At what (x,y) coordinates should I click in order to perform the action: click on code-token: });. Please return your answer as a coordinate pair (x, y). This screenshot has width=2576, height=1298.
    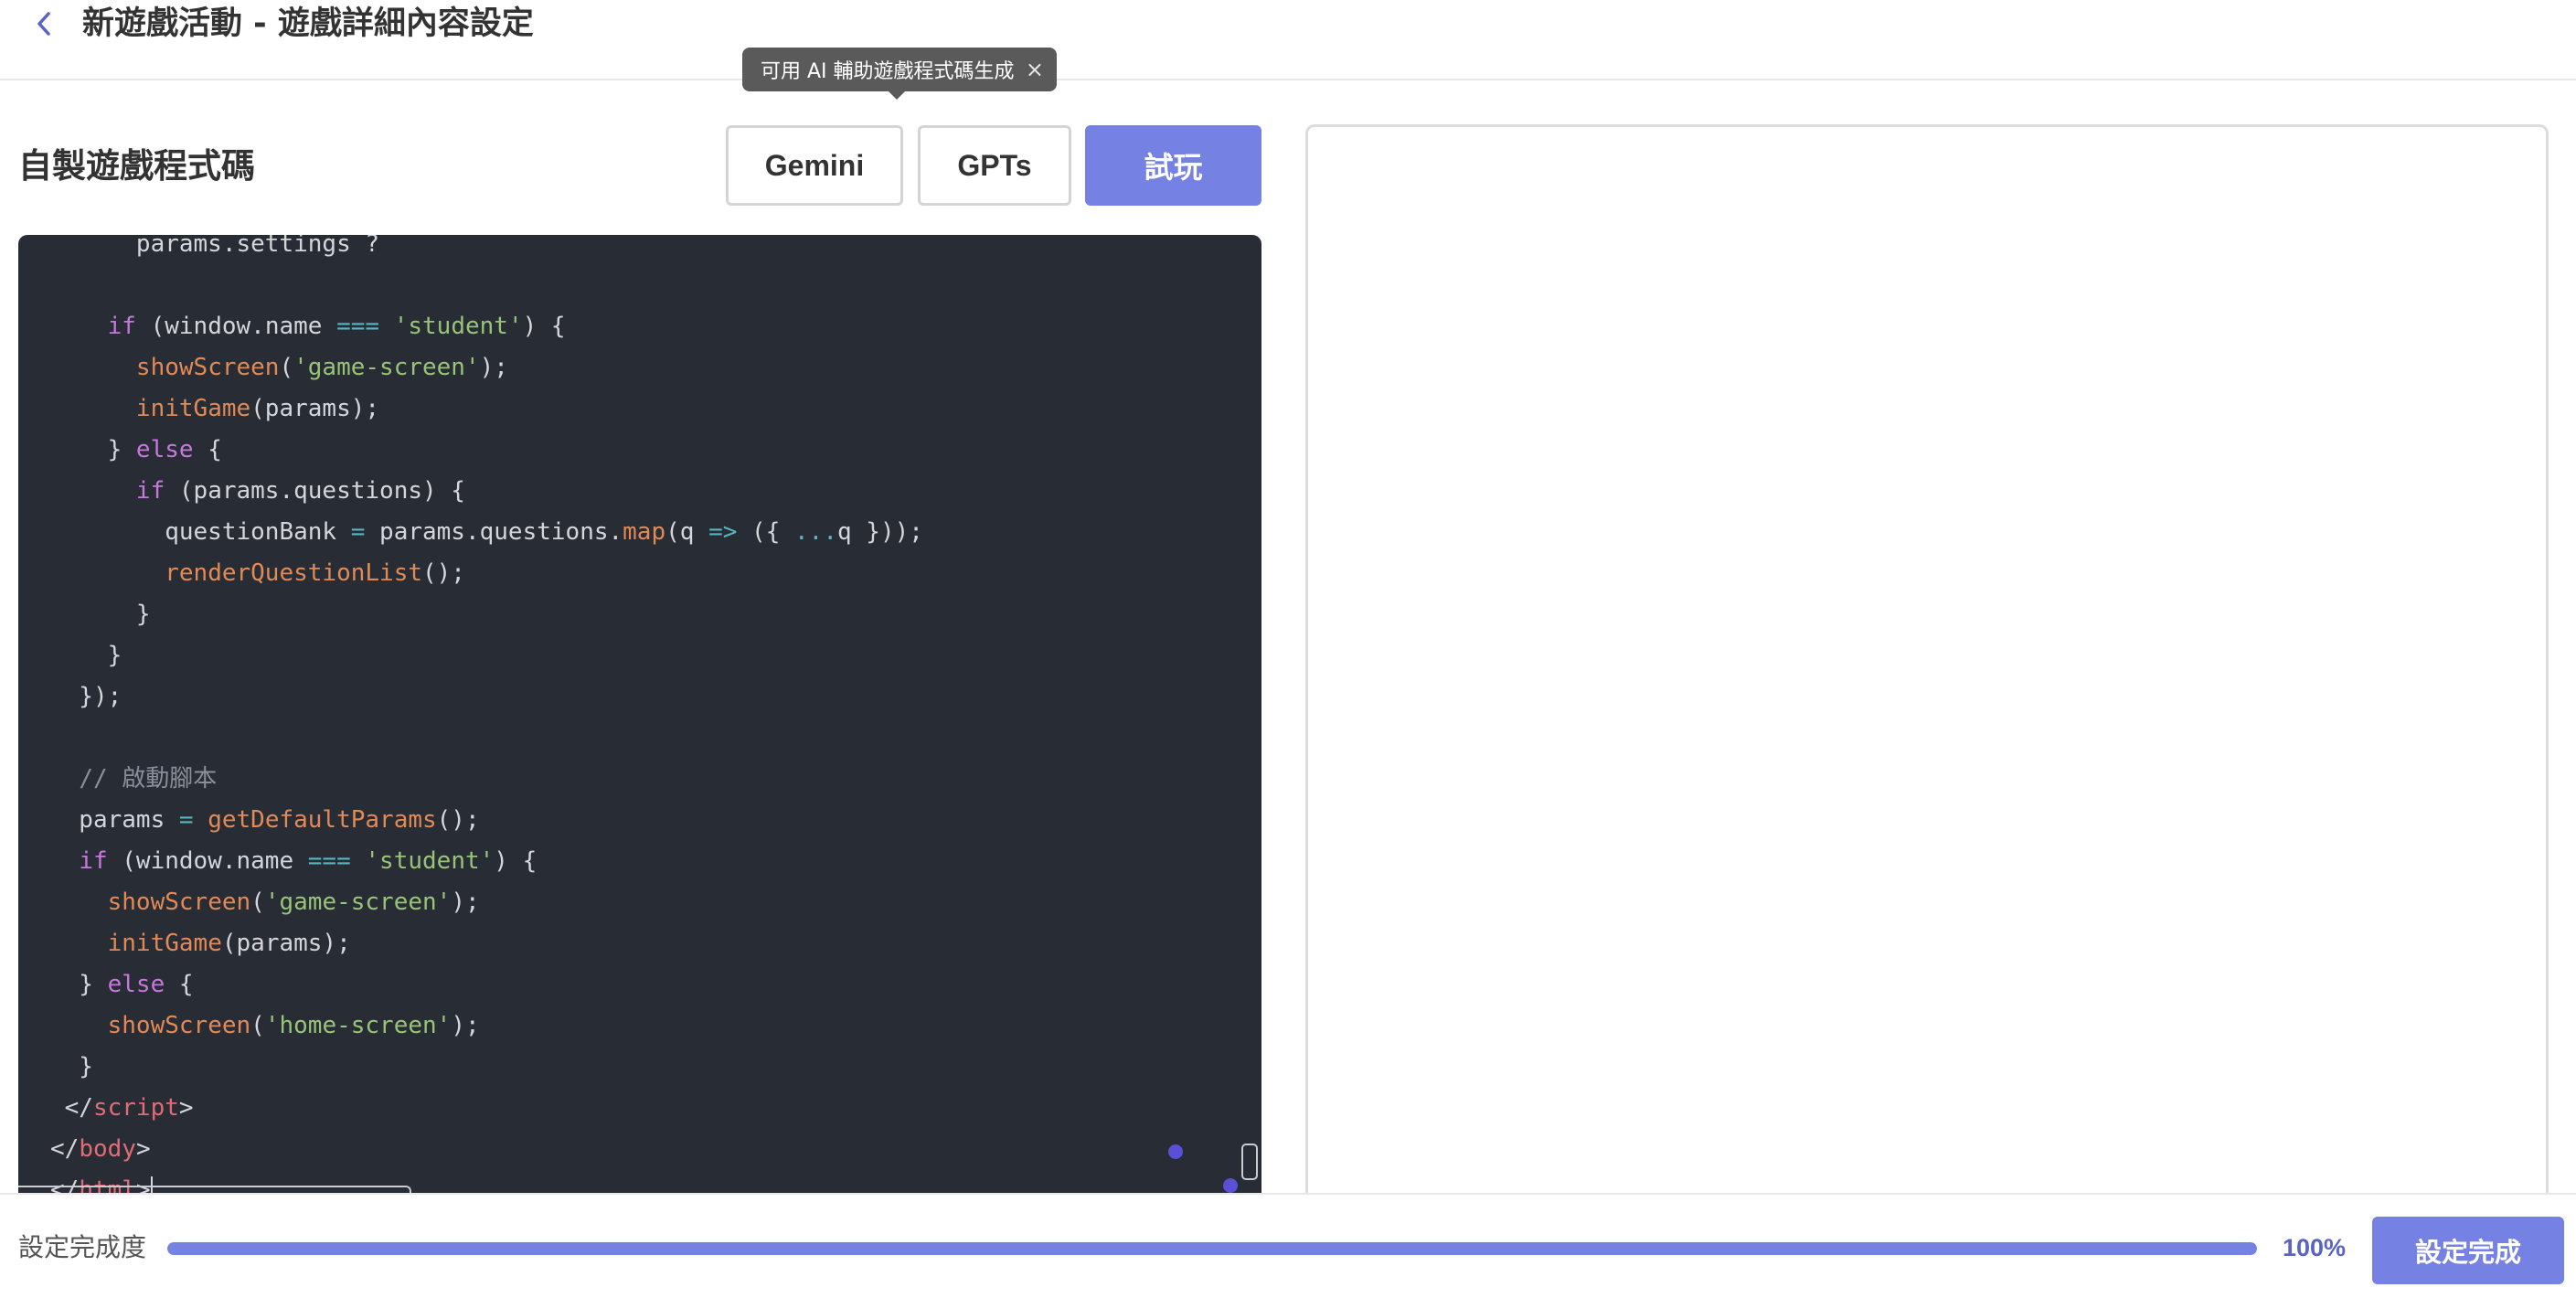
    Looking at the image, I should click on (86, 696).